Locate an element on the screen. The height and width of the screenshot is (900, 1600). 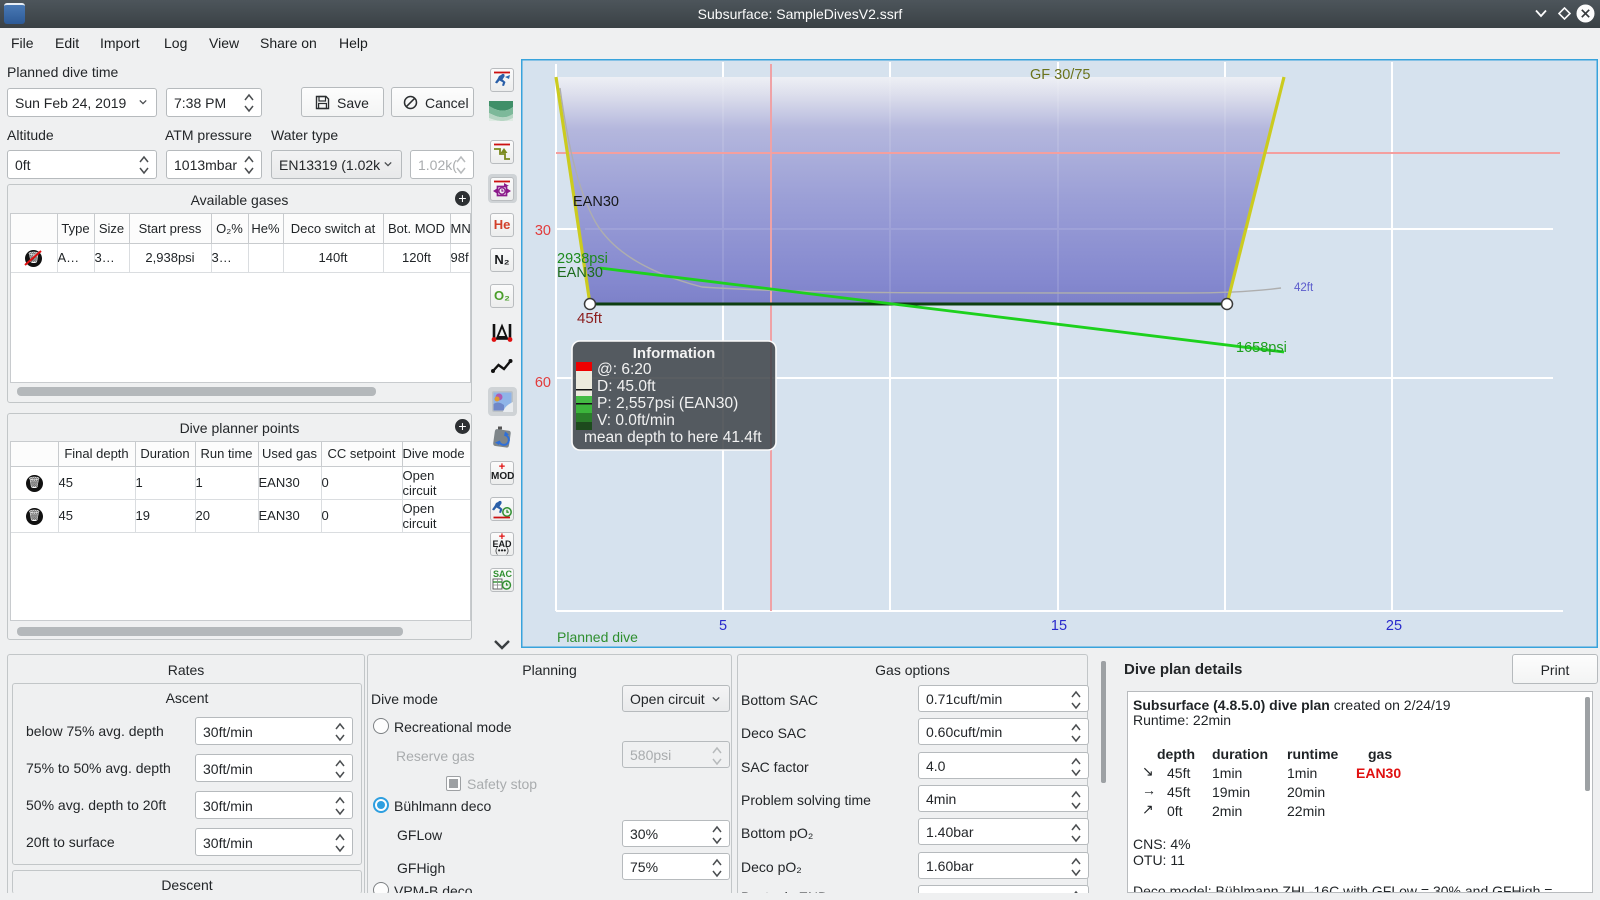
svg-text: 30 is located at coordinates (543, 231).